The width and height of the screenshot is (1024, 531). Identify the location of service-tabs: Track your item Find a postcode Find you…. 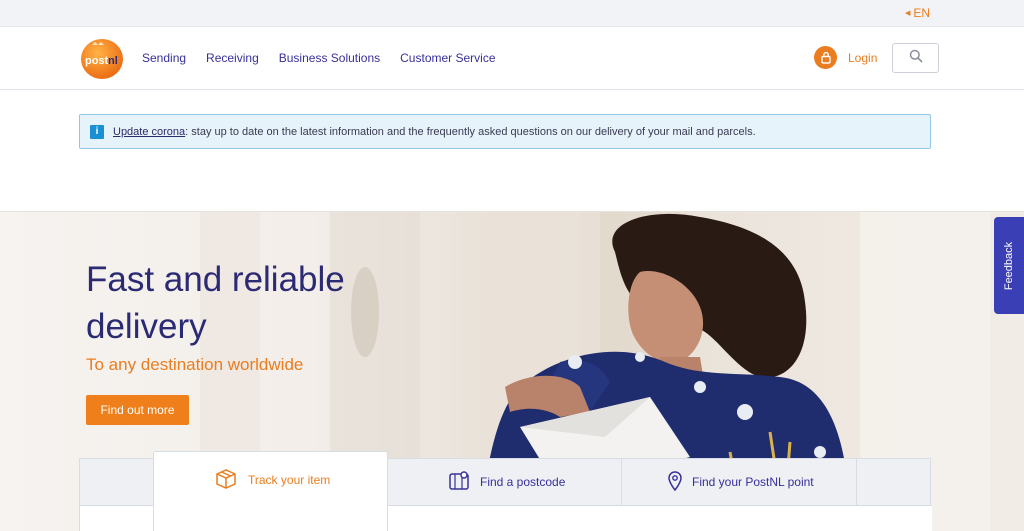
(505, 491).